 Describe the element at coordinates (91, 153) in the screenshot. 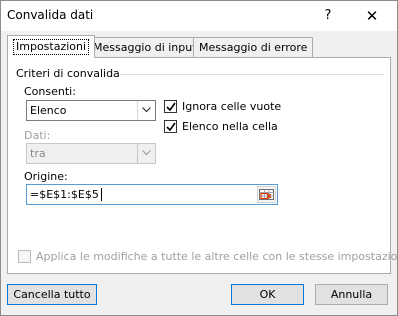

I see `data-dropdown: tra` at that location.